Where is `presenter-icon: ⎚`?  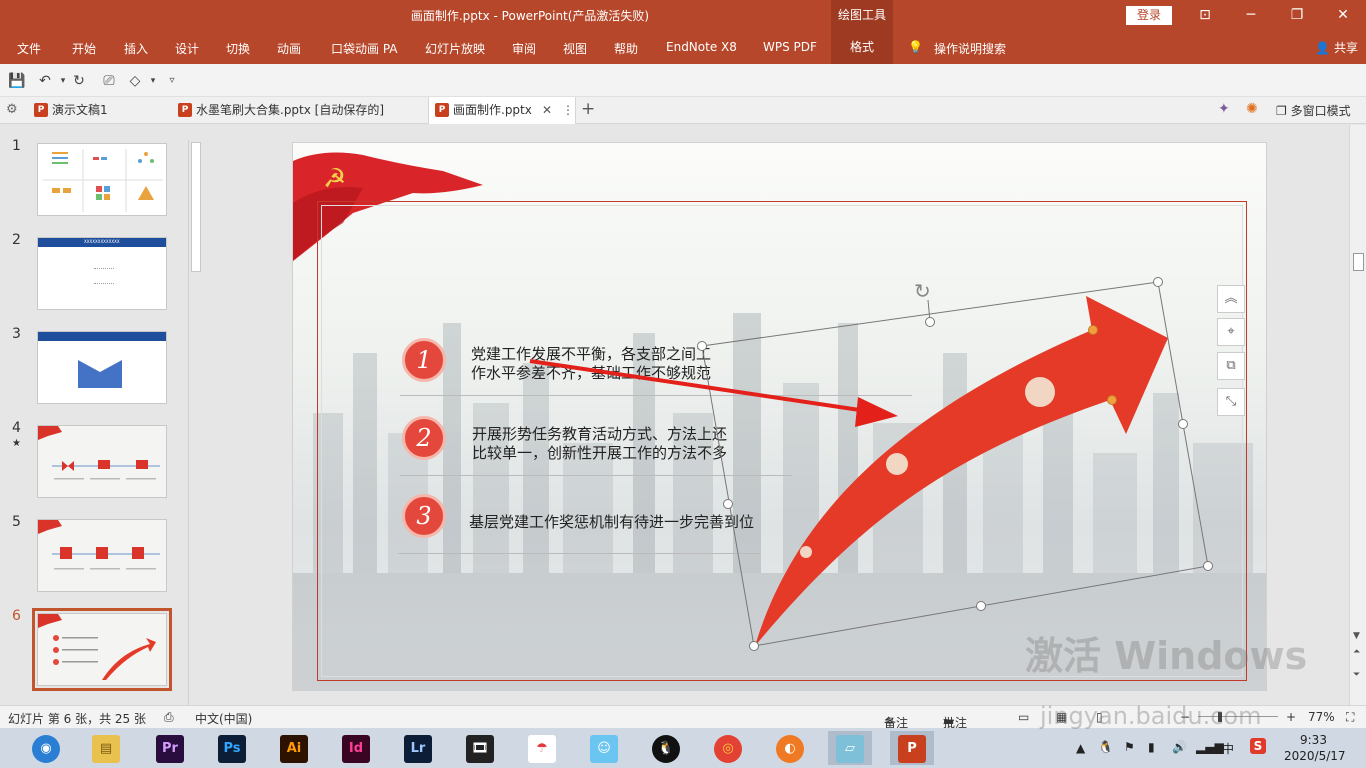 presenter-icon: ⎚ is located at coordinates (109, 81).